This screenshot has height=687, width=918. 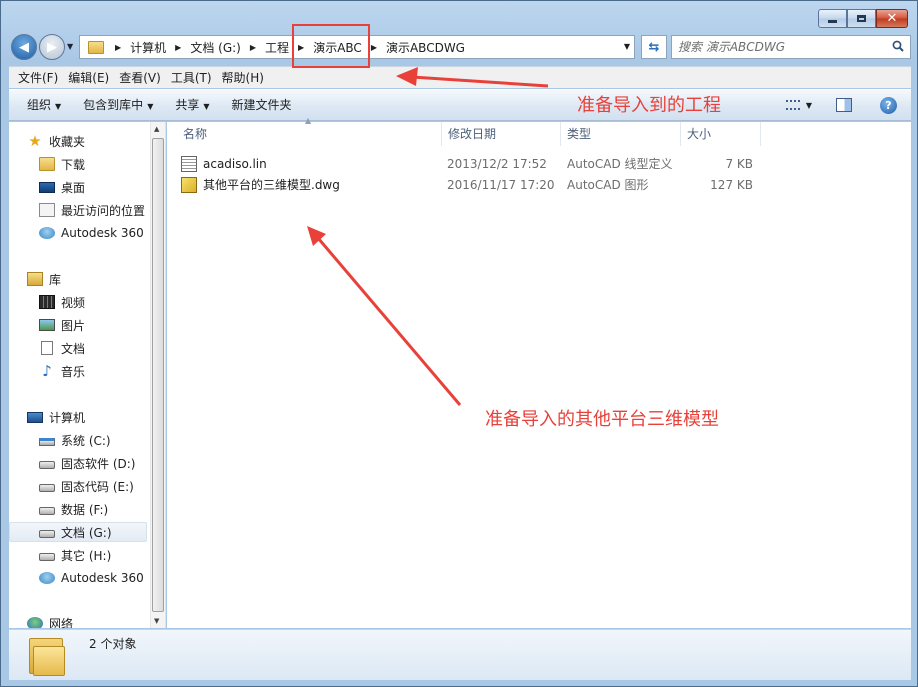 I want to click on nav-videos: 视频, so click(x=102, y=302).